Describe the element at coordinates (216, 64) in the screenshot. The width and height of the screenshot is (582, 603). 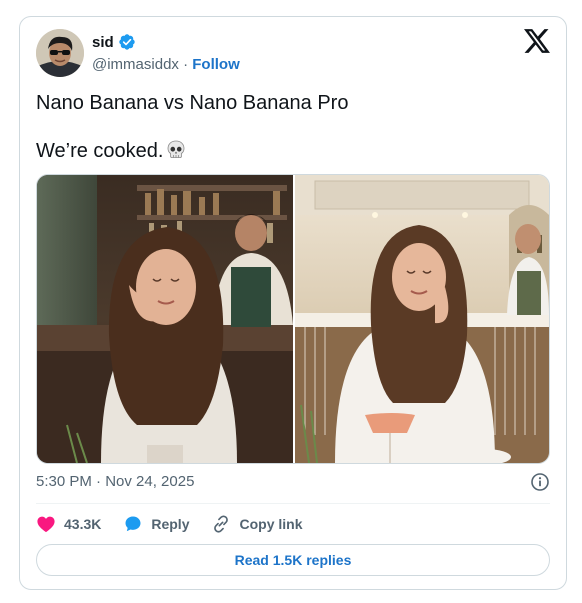
I see `follow-button: Follow` at that location.